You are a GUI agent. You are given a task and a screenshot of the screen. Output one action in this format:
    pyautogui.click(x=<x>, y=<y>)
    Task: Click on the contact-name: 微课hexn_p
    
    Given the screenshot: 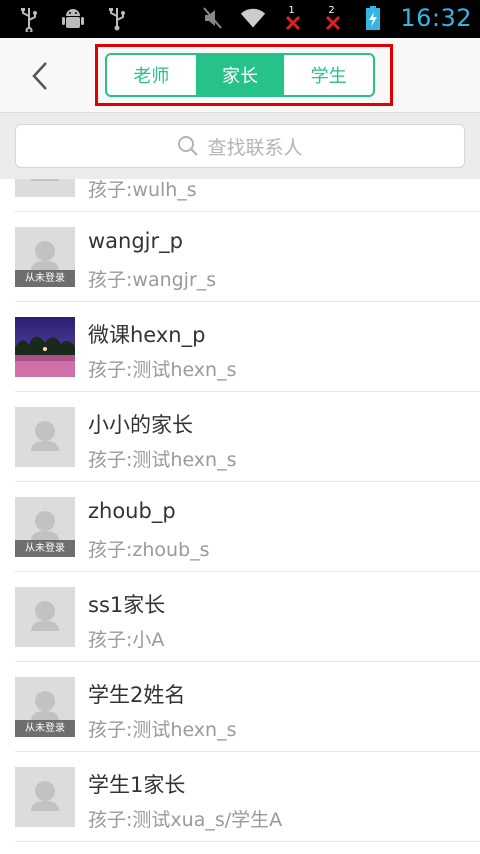 What is the action you would take?
    pyautogui.click(x=147, y=335)
    